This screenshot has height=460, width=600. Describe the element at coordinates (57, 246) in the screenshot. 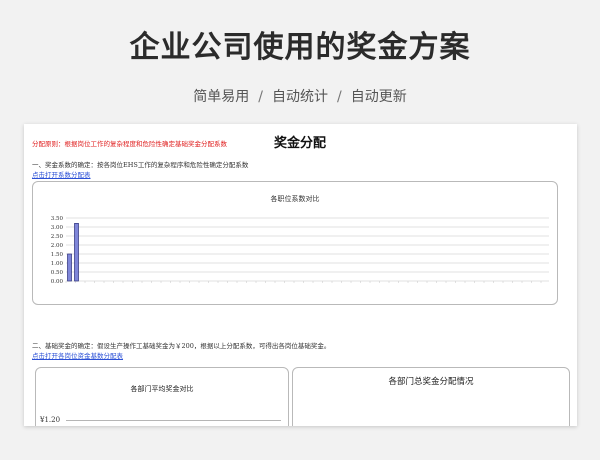

I see `y-tick-label: 2.00` at that location.